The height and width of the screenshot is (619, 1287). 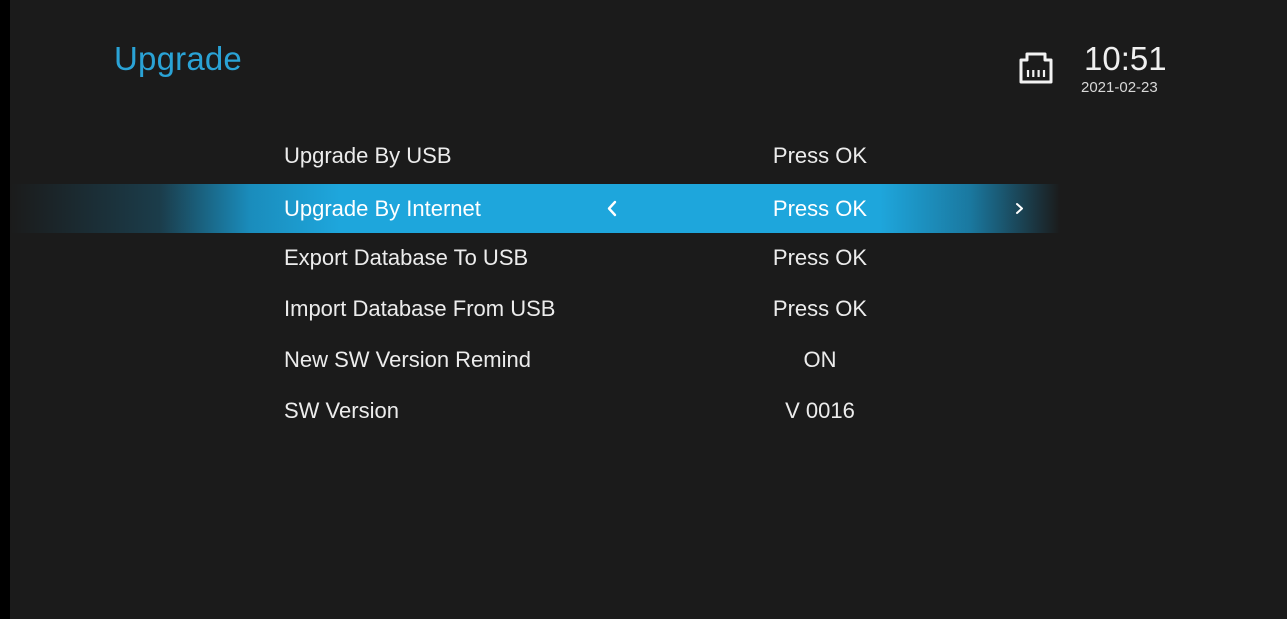 I want to click on menu-item-label: Upgrade By Internet, so click(x=382, y=208).